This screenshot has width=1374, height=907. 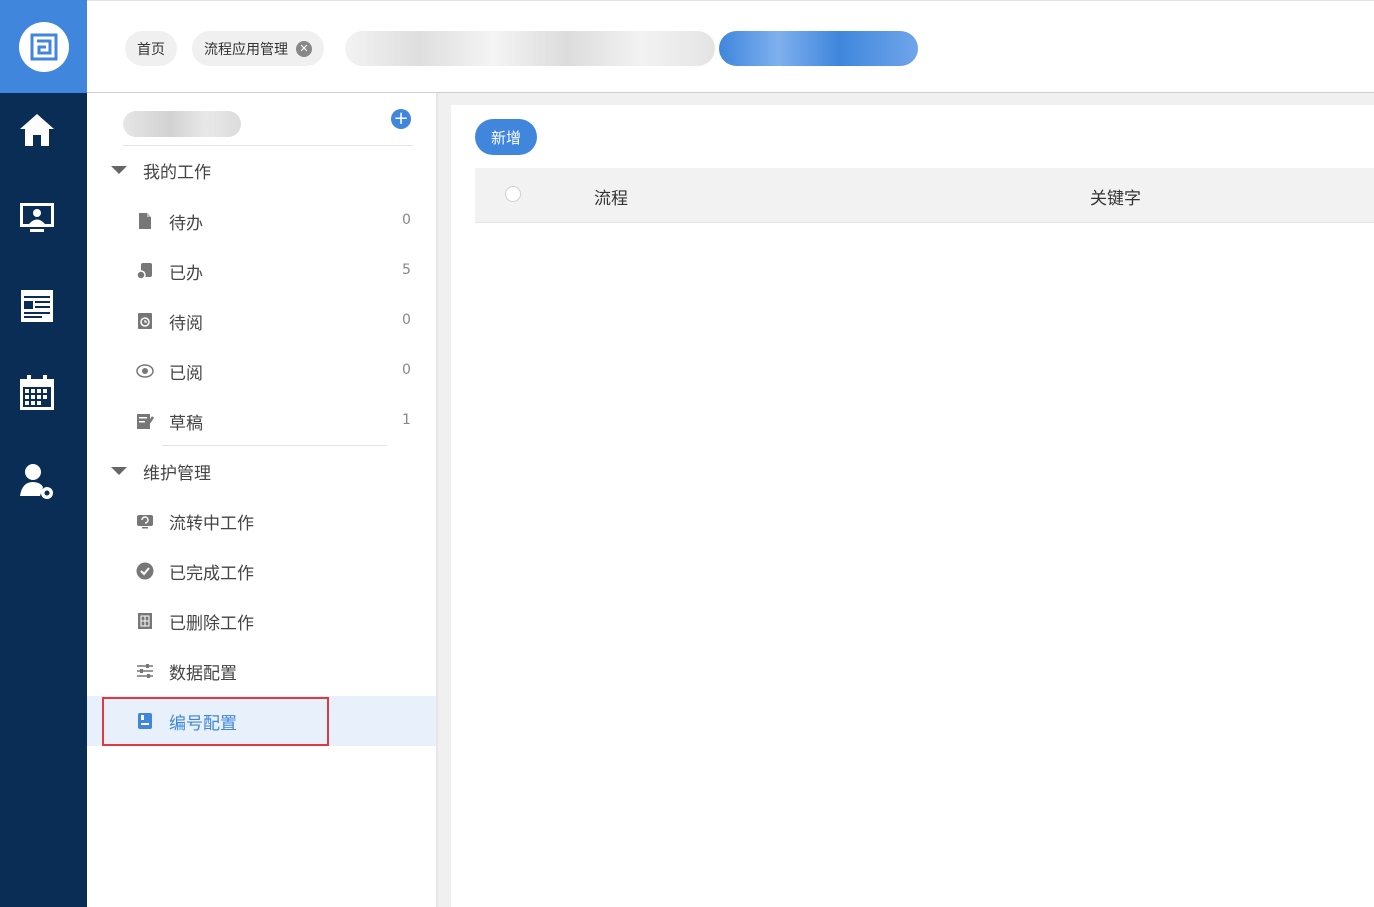 I want to click on table-header: 流程 关键字, so click(x=924, y=195).